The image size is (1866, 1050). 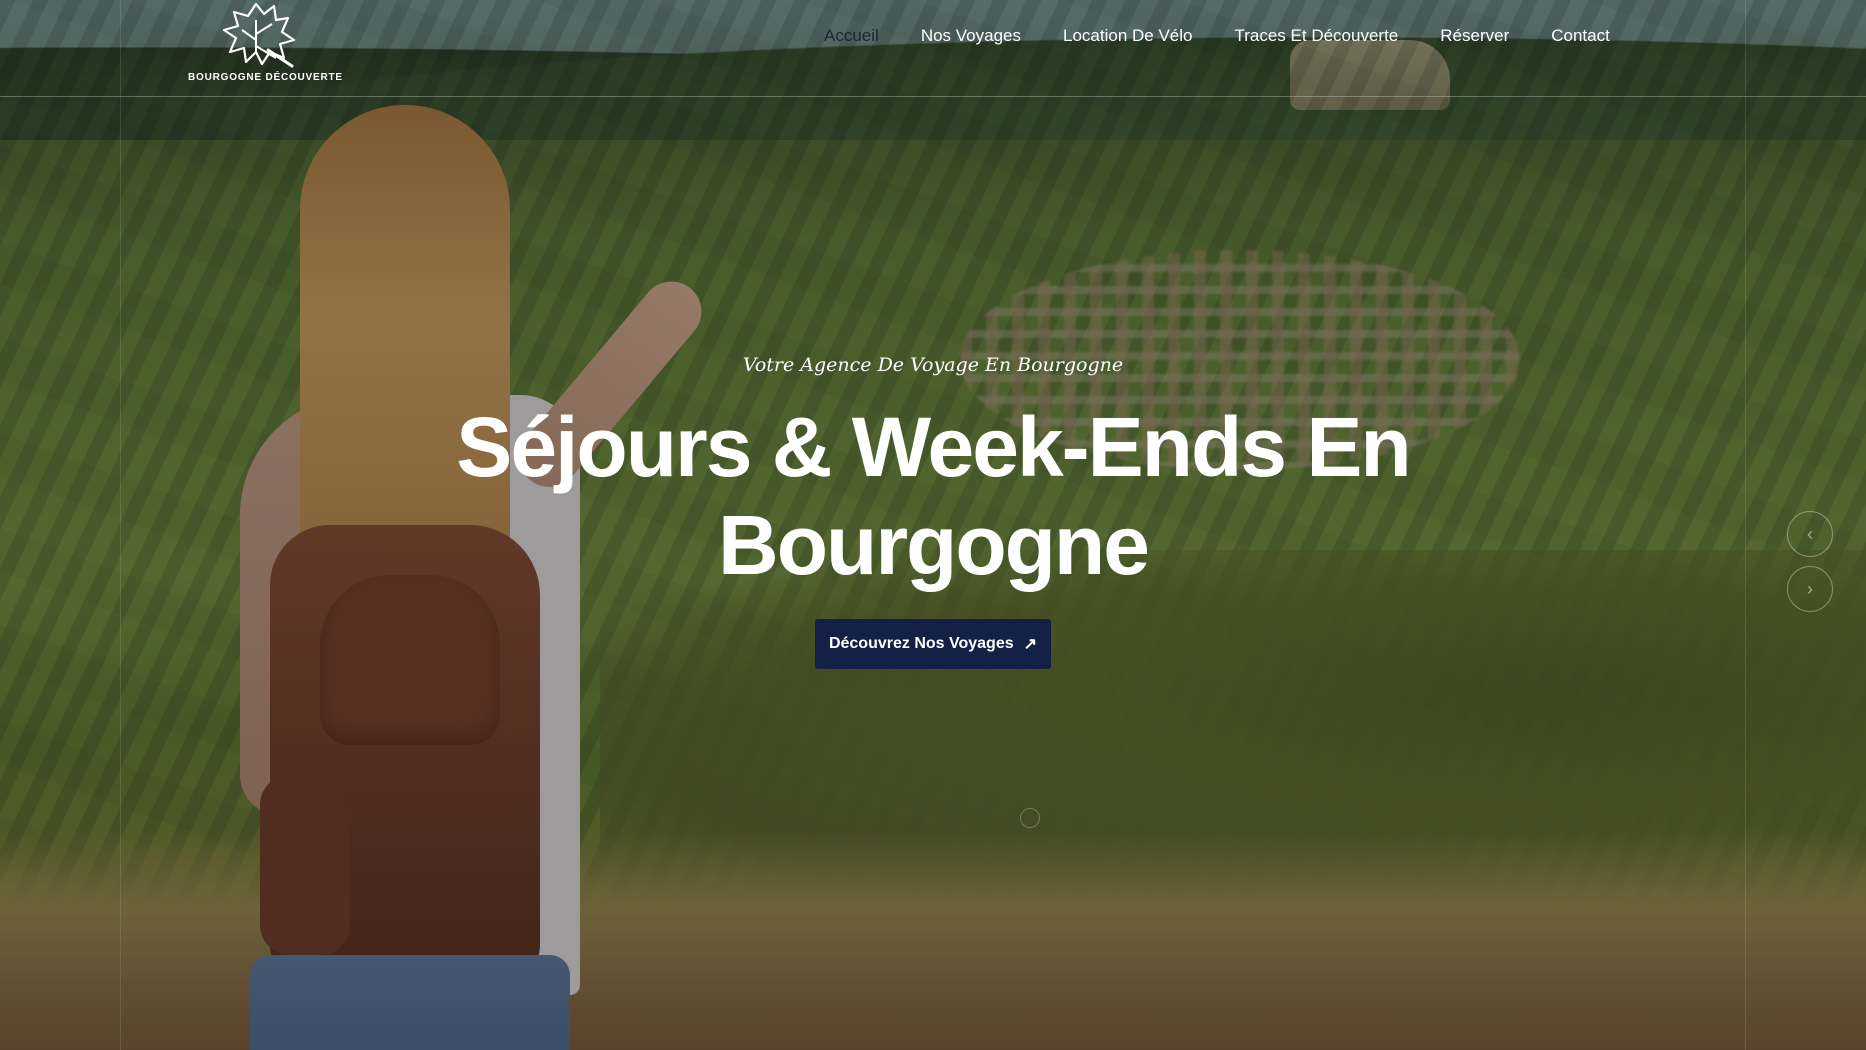 What do you see at coordinates (1316, 36) in the screenshot?
I see `nav-item-traces-et-decouverte: Traces Et Découverte` at bounding box center [1316, 36].